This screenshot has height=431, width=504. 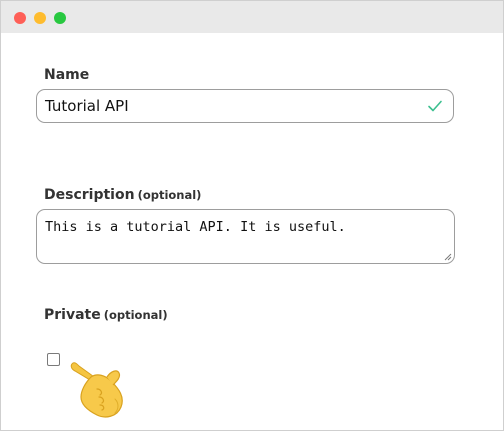 I want to click on description-label: Description (optional), so click(x=122, y=195).